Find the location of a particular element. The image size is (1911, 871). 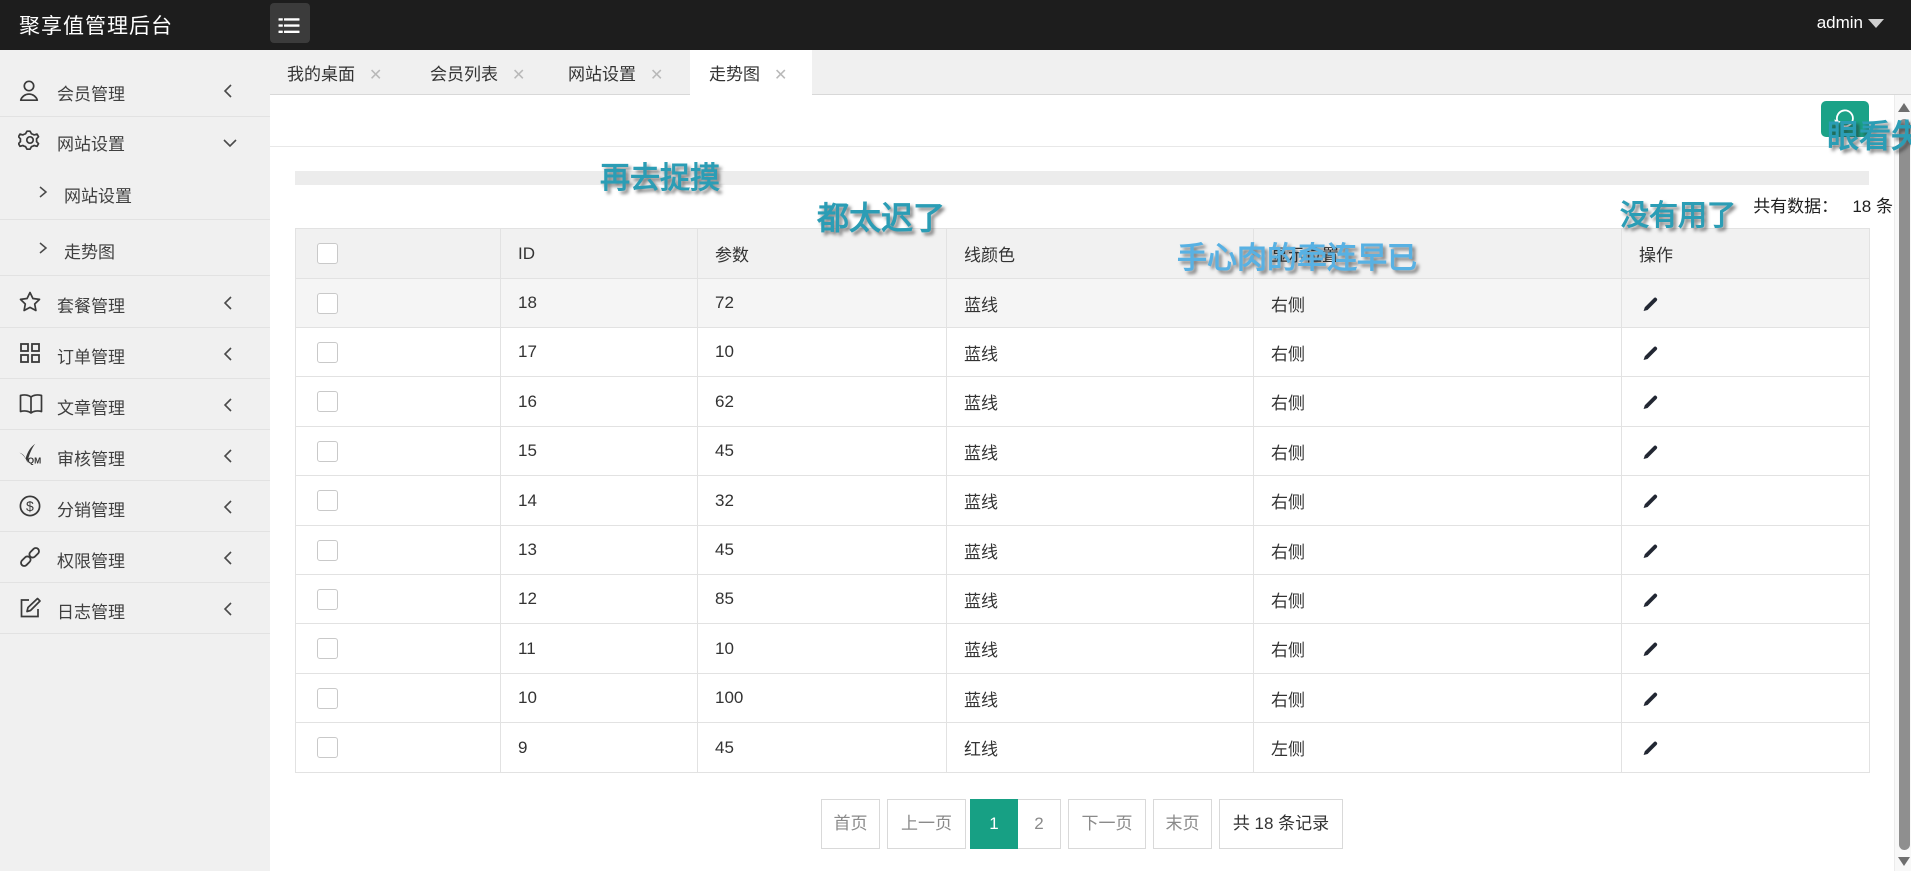

svg-text: QM is located at coordinates (35, 461).